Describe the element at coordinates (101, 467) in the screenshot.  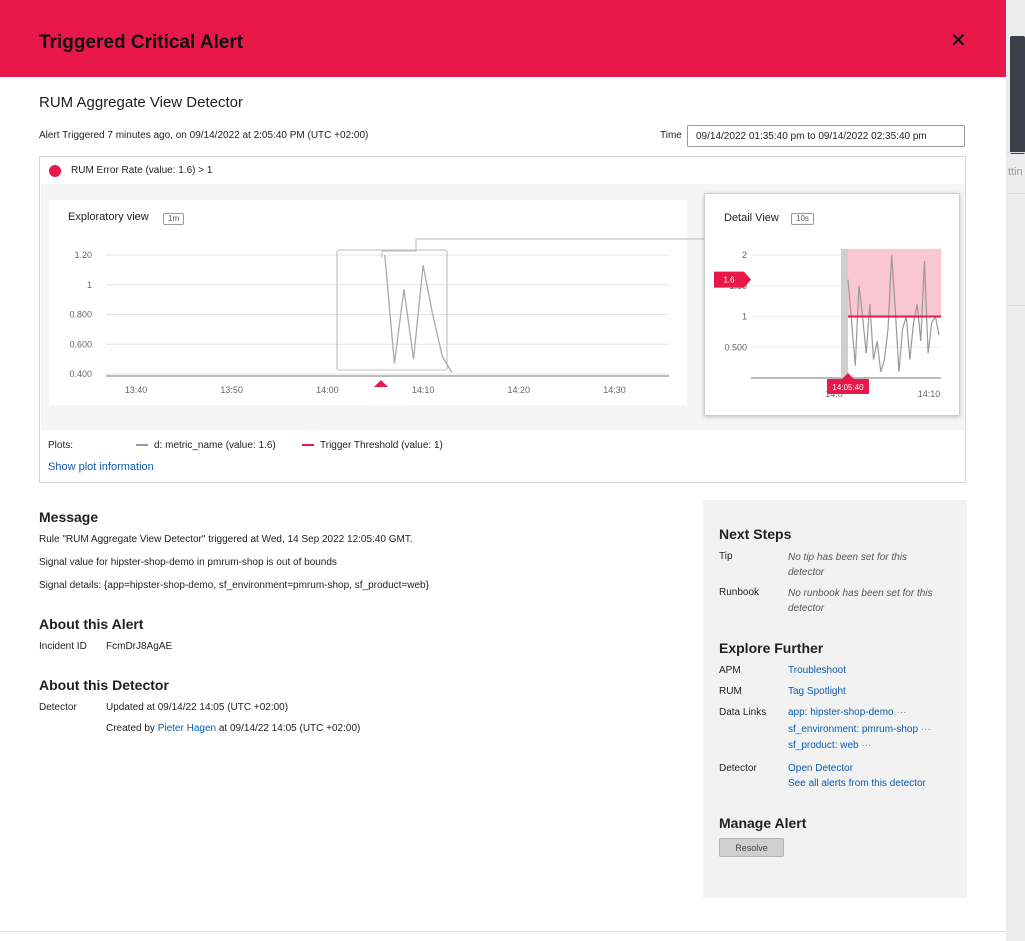
I see `show-plot-information-link: Show plot information` at that location.